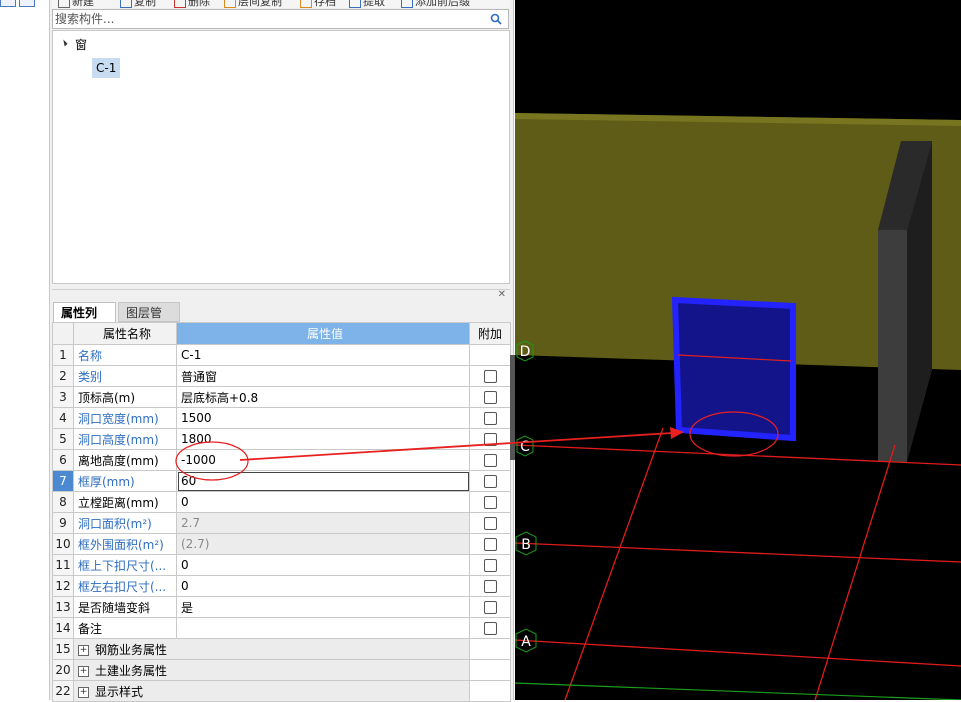 The height and width of the screenshot is (702, 961). I want to click on property-value: 2.7, so click(323, 523).